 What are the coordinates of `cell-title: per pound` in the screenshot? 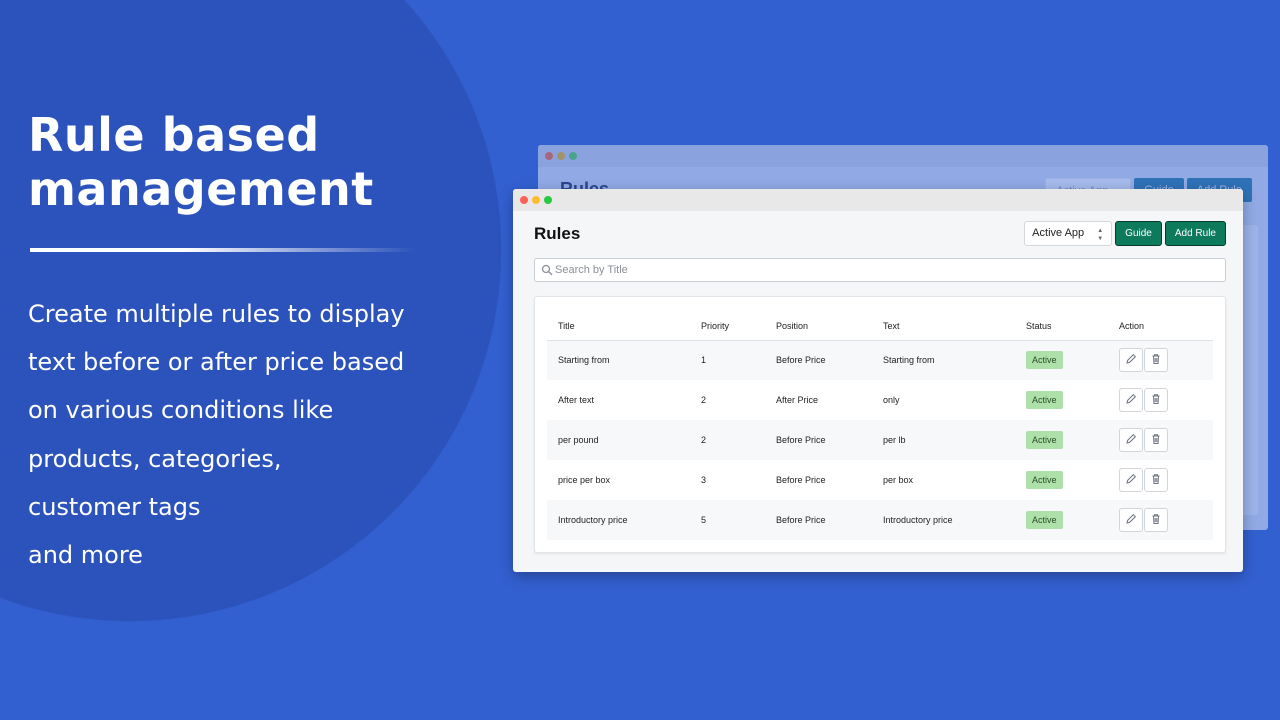 It's located at (578, 440).